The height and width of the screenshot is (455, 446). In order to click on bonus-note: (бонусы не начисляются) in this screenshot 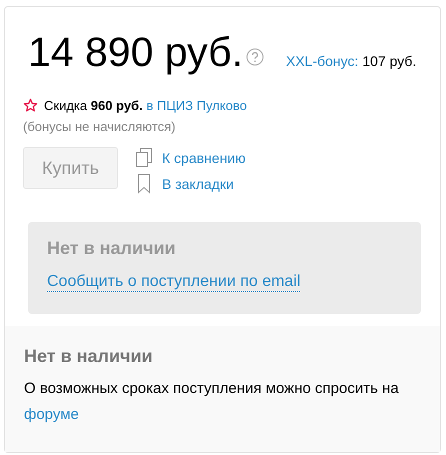, I will do `click(99, 126)`.